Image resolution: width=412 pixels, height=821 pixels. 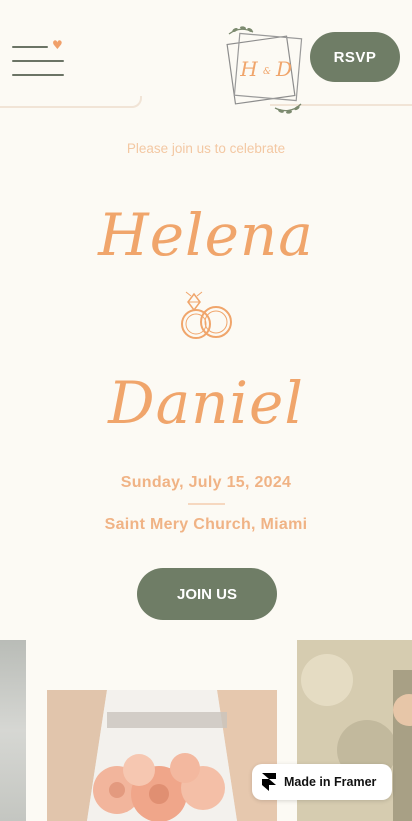 What do you see at coordinates (283, 69) in the screenshot?
I see `monogram-right-initial: D` at bounding box center [283, 69].